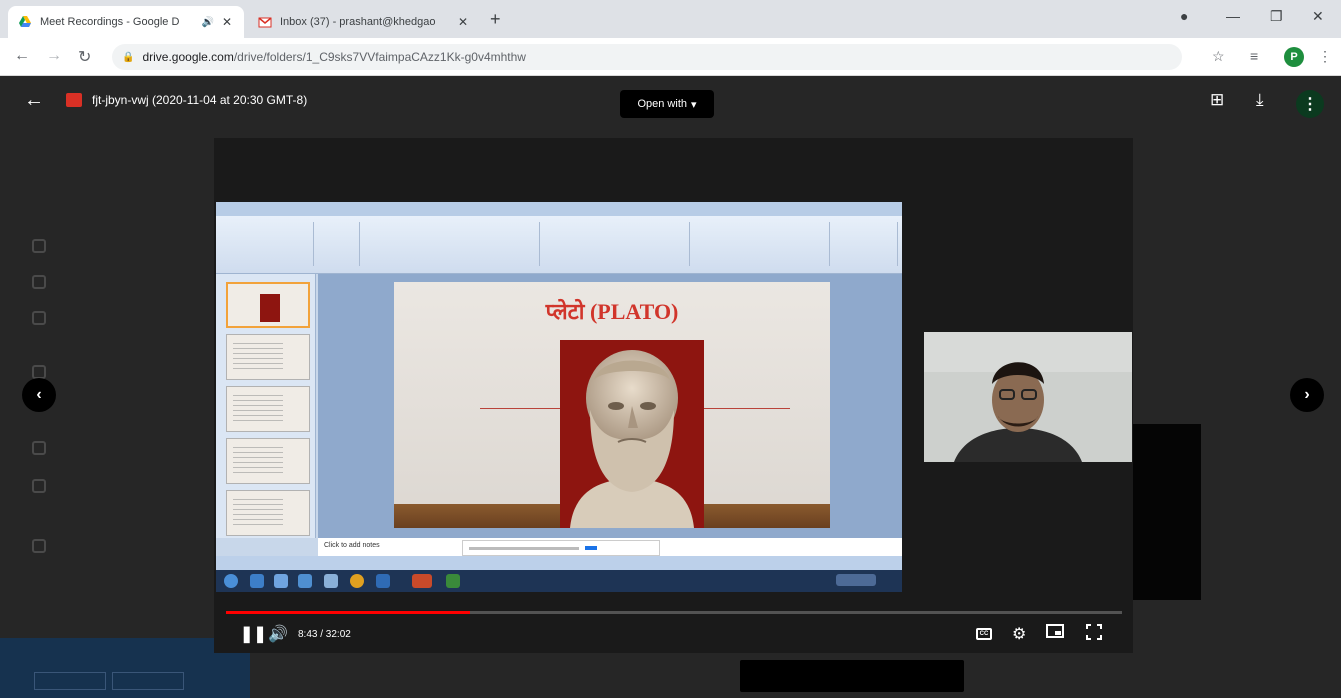 The height and width of the screenshot is (698, 1341). What do you see at coordinates (253, 634) in the screenshot?
I see `pause-icon: ❚❚` at bounding box center [253, 634].